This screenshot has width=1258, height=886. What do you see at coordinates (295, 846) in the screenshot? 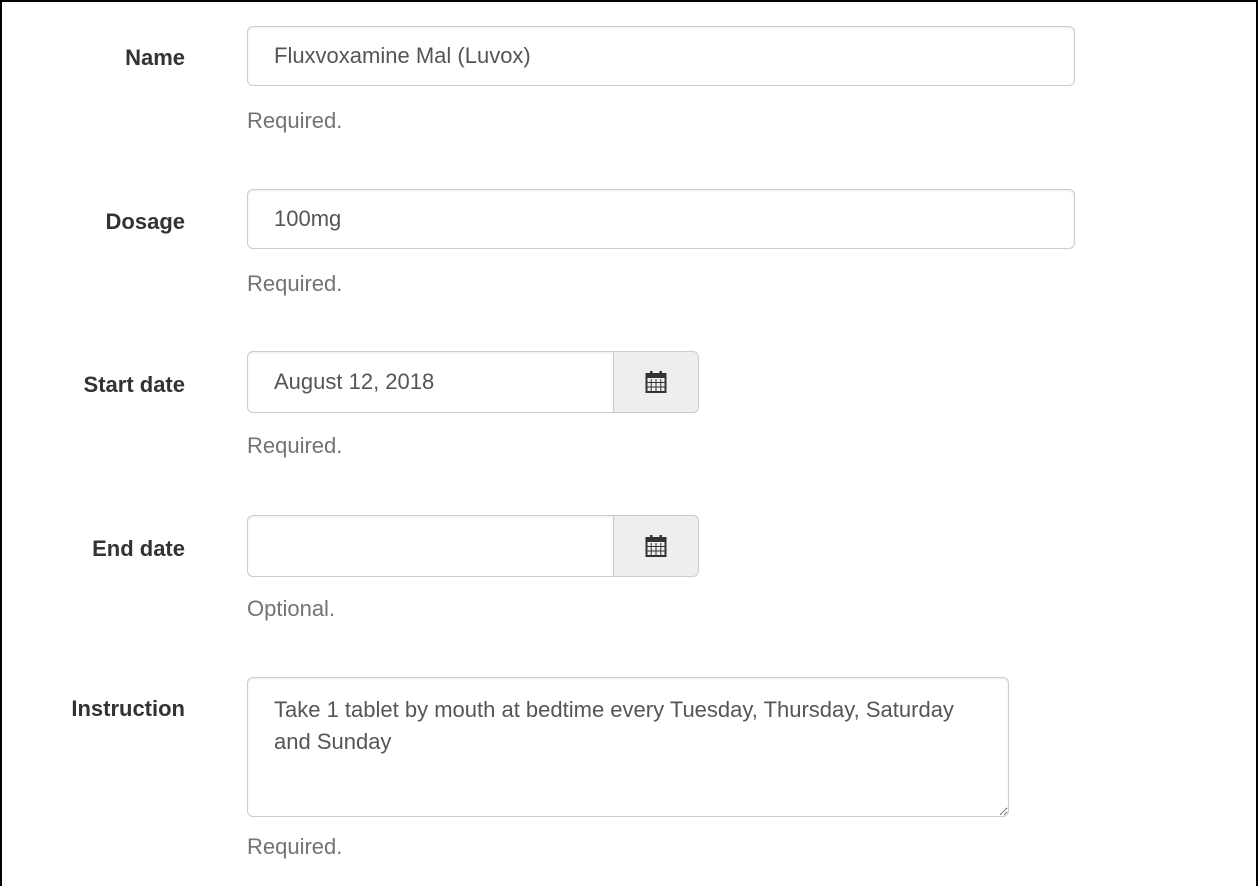
I see `instruction-help-text: Required.` at bounding box center [295, 846].